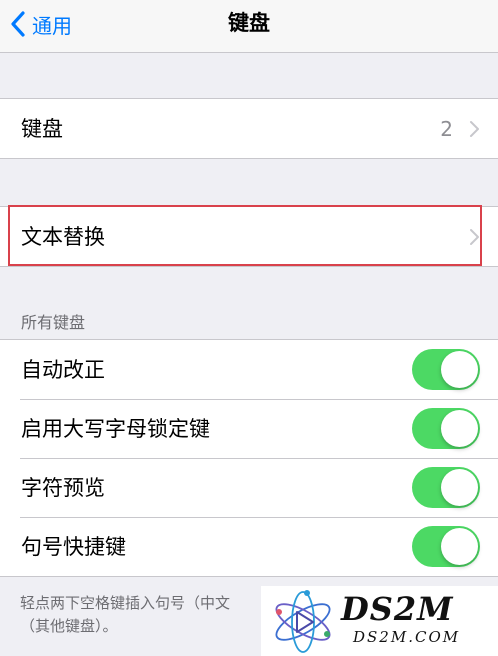 The height and width of the screenshot is (656, 498). What do you see at coordinates (125, 603) in the screenshot?
I see `footer-line-1: 轻点两下空格键插入句号（中文` at bounding box center [125, 603].